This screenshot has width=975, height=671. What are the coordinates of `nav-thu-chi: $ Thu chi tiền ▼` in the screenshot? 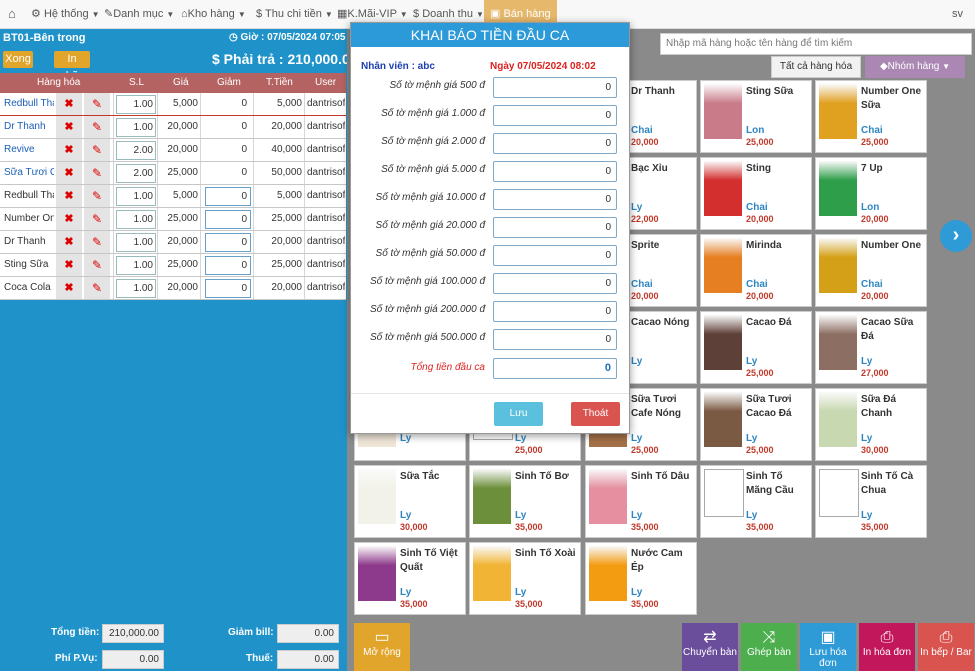 It's located at (294, 14).